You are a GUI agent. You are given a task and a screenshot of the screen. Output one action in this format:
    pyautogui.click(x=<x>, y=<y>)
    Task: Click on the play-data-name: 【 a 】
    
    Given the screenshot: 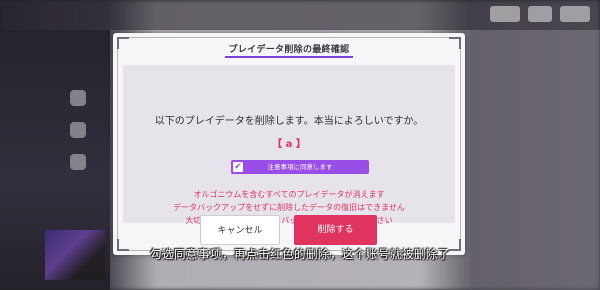 What is the action you would take?
    pyautogui.click(x=289, y=144)
    